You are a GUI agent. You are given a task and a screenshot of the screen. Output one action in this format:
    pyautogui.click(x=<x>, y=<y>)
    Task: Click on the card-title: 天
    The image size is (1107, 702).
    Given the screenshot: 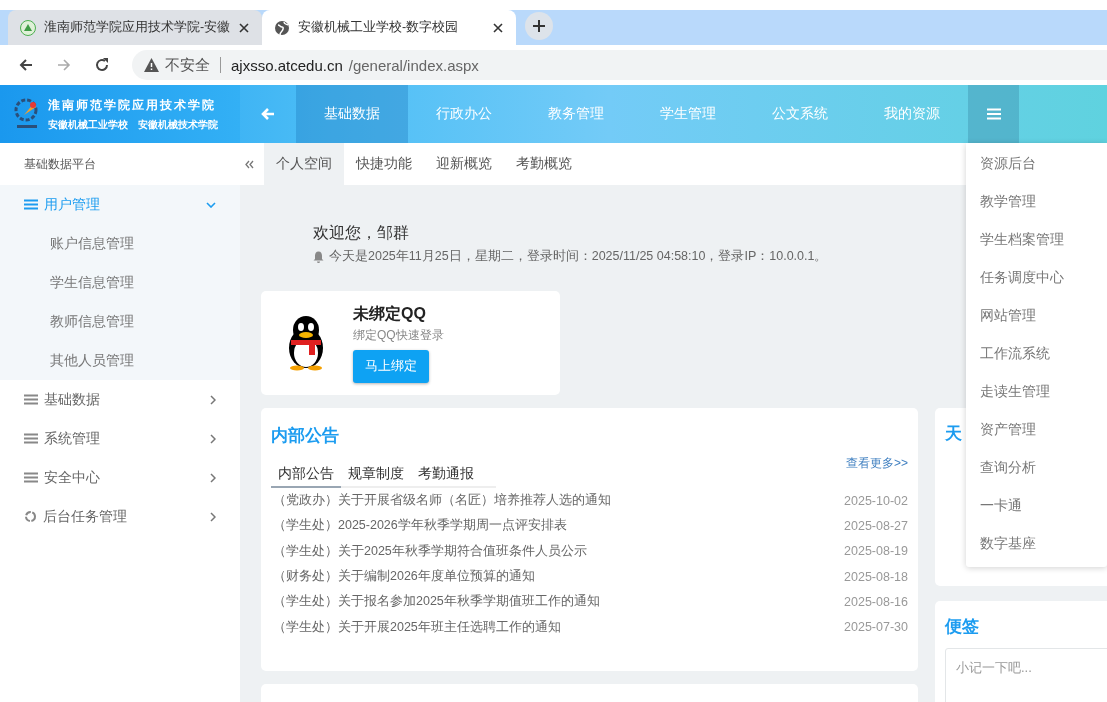 What is the action you would take?
    pyautogui.click(x=953, y=434)
    